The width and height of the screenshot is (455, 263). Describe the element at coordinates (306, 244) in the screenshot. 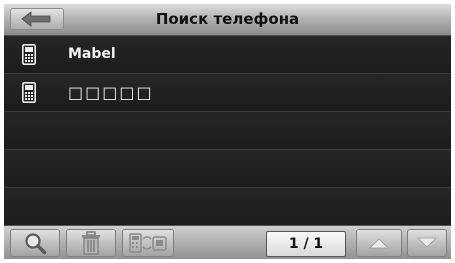

I see `page-indicator: 1 / 1` at that location.